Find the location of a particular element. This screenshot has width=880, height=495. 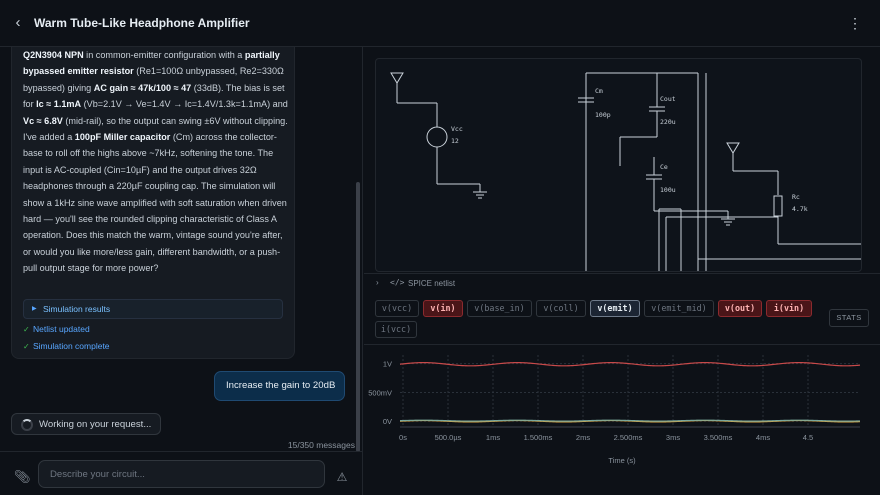

bold-text: Vc ≈ 6.8V is located at coordinates (43, 120).